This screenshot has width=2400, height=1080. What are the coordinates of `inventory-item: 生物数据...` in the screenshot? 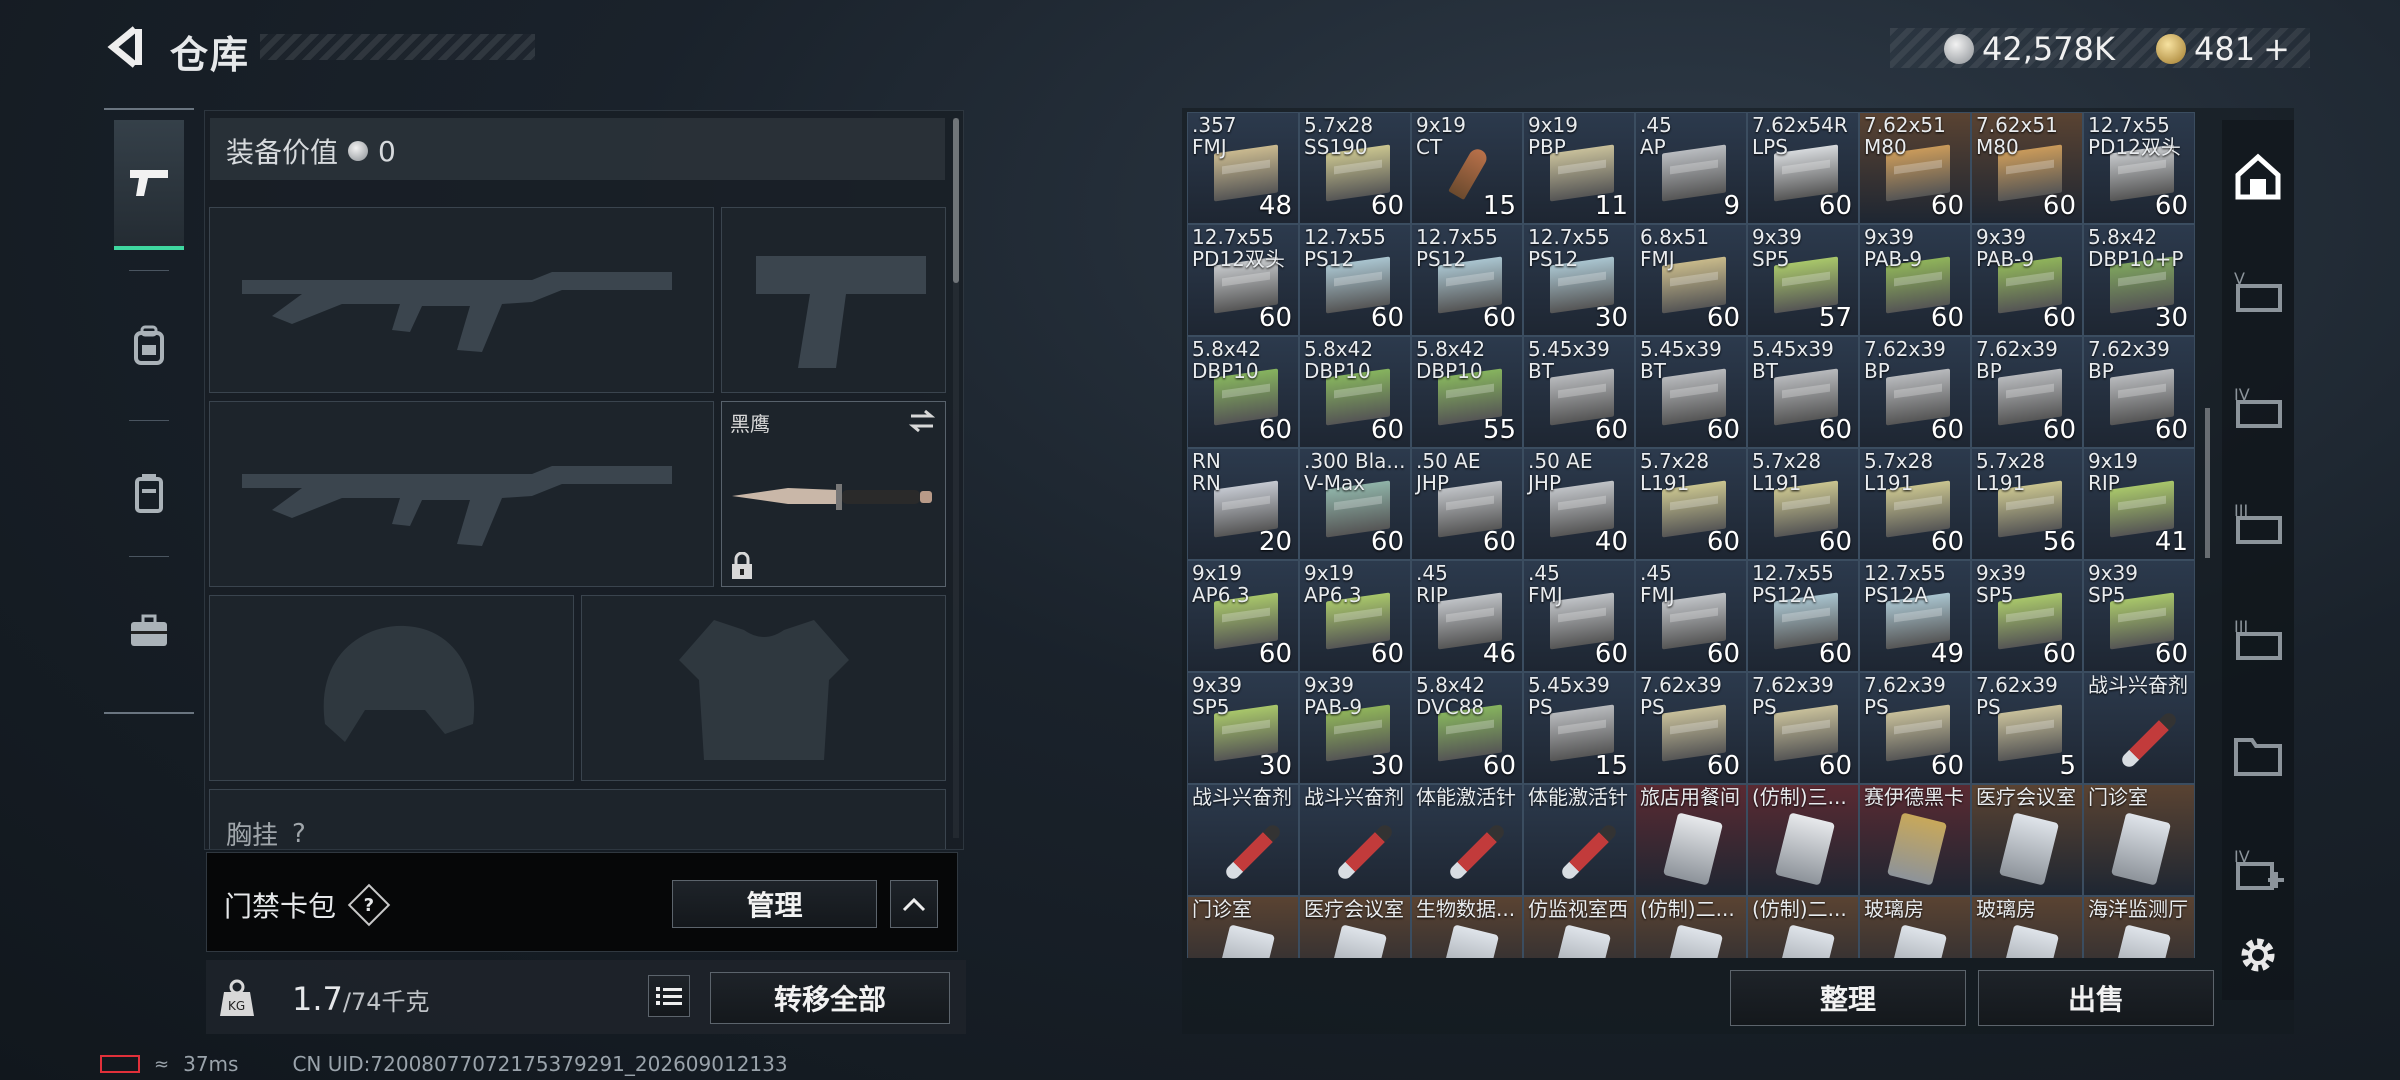 It's located at (1467, 927).